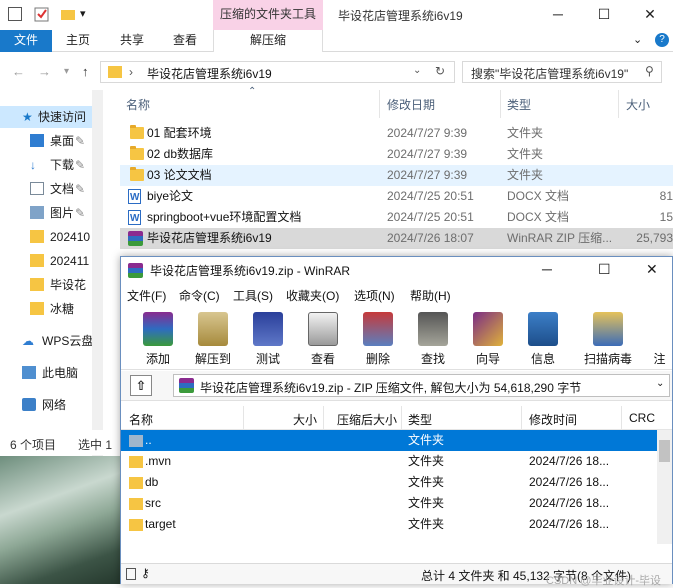 The width and height of the screenshot is (673, 588). Describe the element at coordinates (277, 72) in the screenshot. I see `address-bar: › 毕设花店管理系统i6v19 ⌄ ↻` at that location.